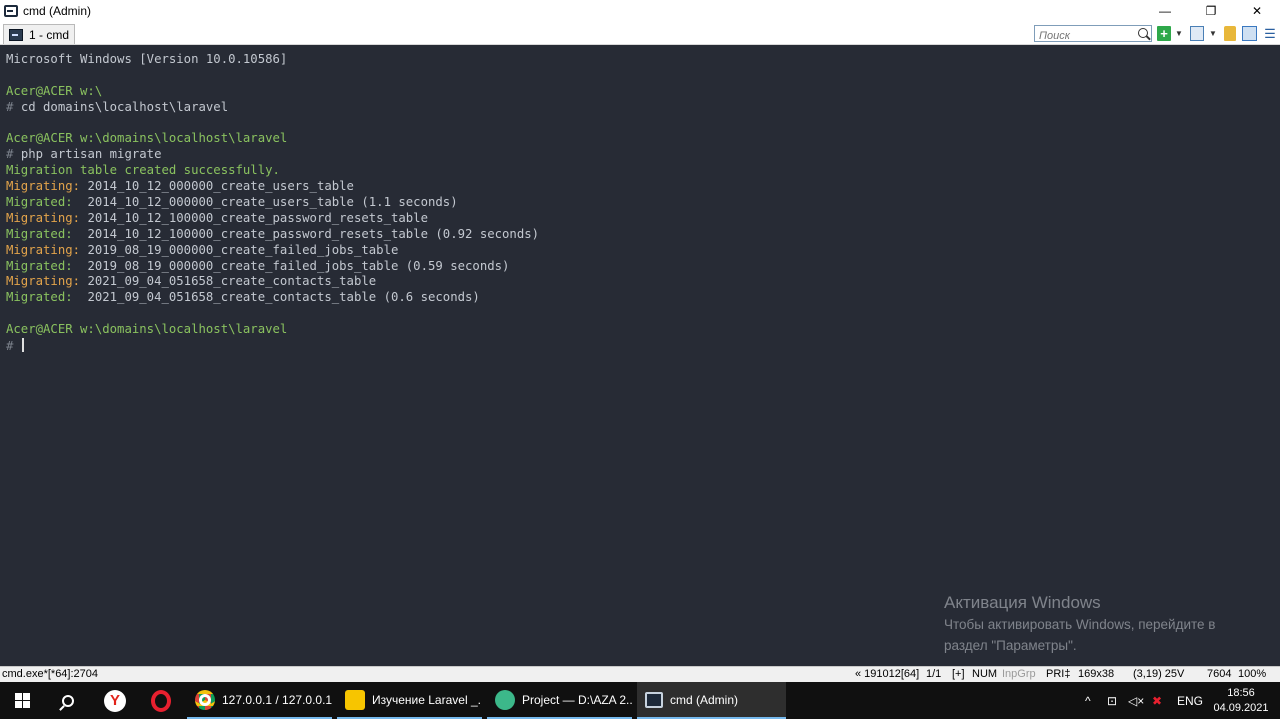 This screenshot has height=719, width=1280. I want to click on start-button, so click(22, 700).